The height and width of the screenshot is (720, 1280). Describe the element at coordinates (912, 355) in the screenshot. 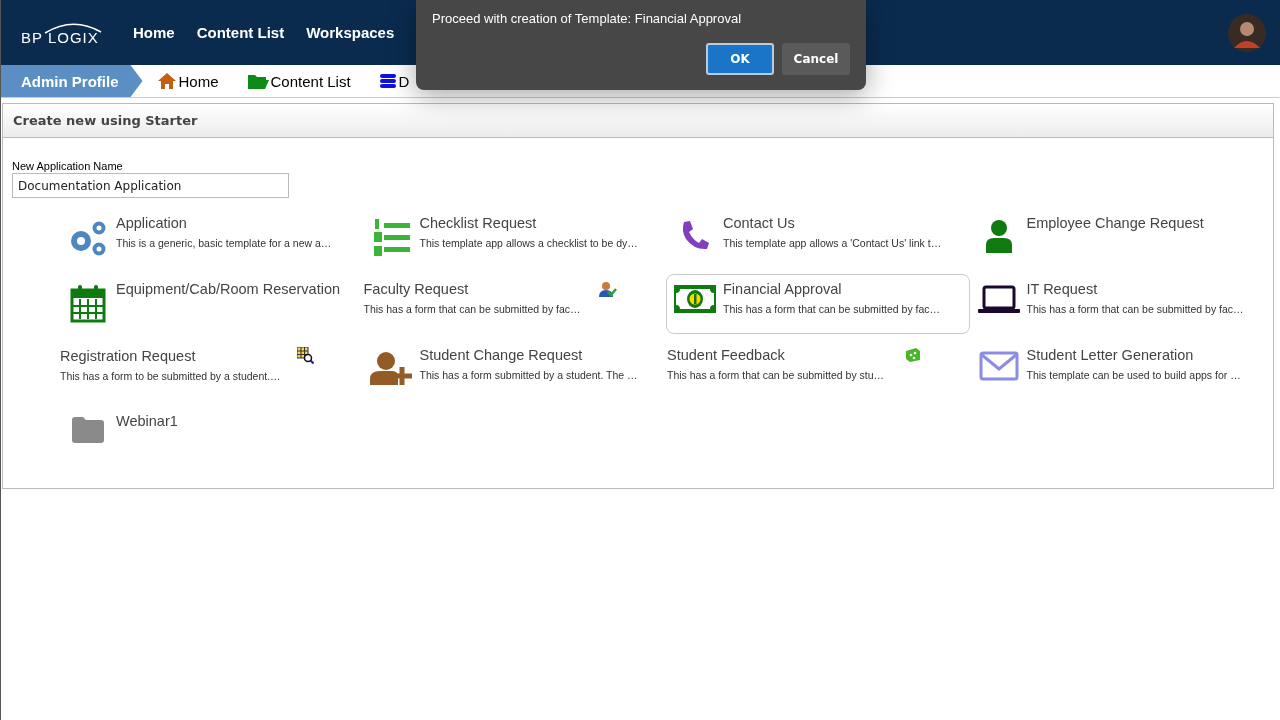

I see `cube-icon` at that location.